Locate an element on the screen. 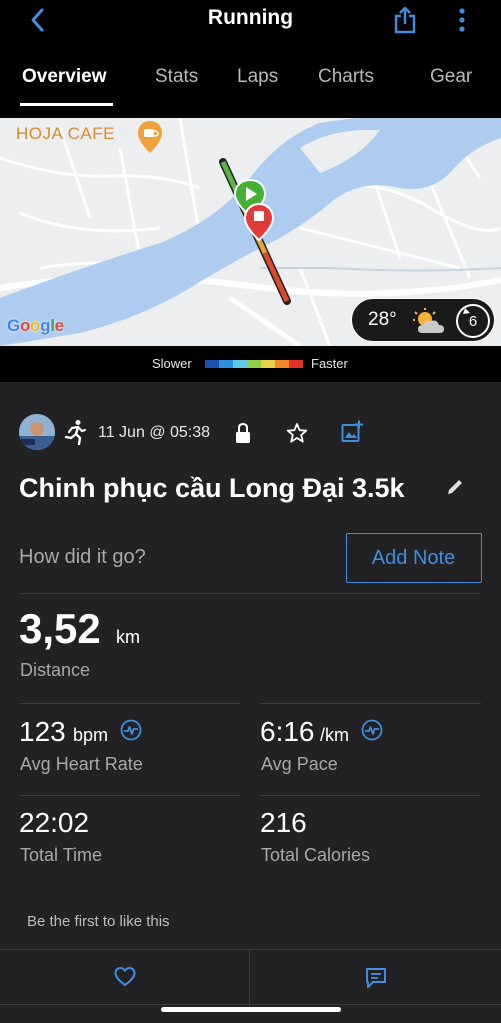 The height and width of the screenshot is (1023, 501). wind-indicator: 6 is located at coordinates (473, 321).